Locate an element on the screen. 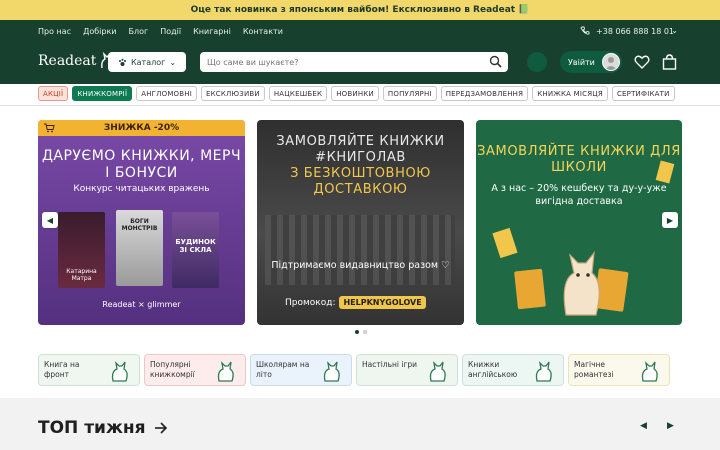  collection-tile-front: Книга на фронт is located at coordinates (89, 370).